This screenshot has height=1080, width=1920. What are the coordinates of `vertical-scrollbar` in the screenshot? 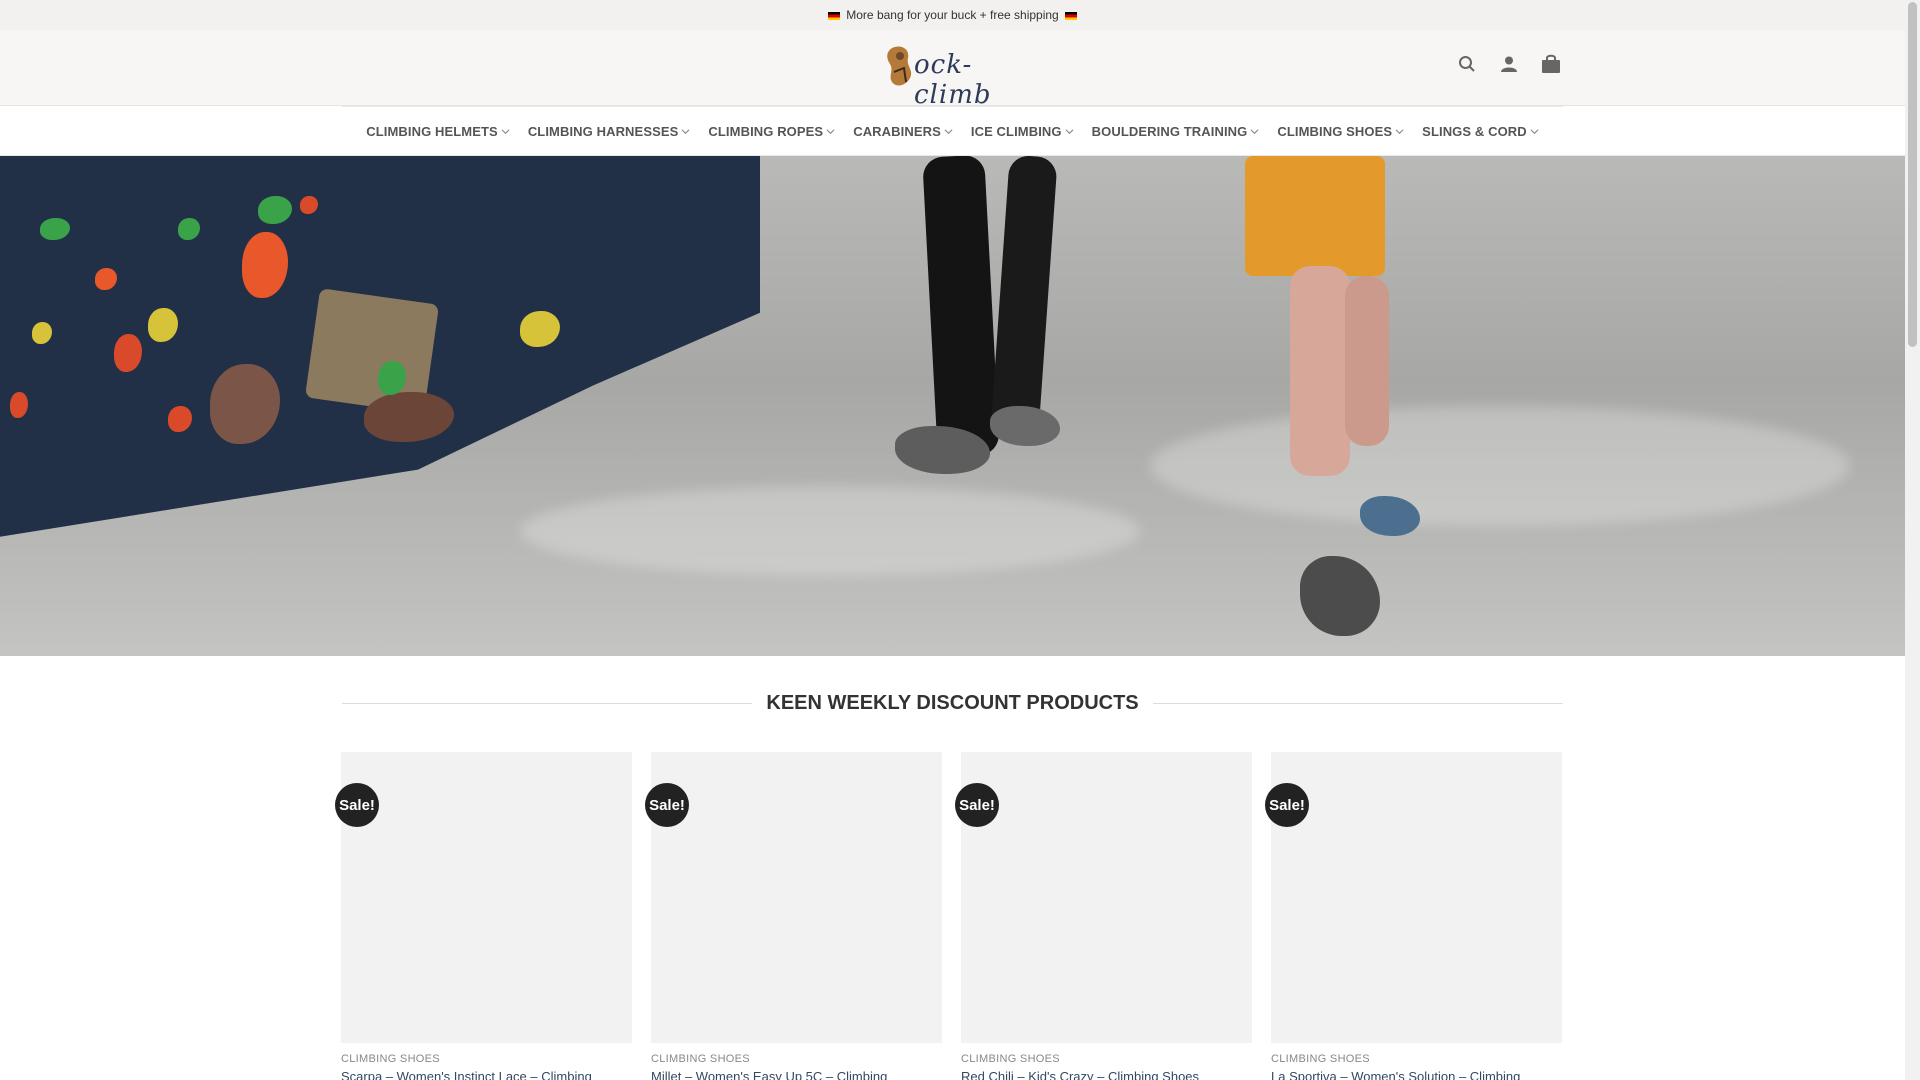 It's located at (1912, 540).